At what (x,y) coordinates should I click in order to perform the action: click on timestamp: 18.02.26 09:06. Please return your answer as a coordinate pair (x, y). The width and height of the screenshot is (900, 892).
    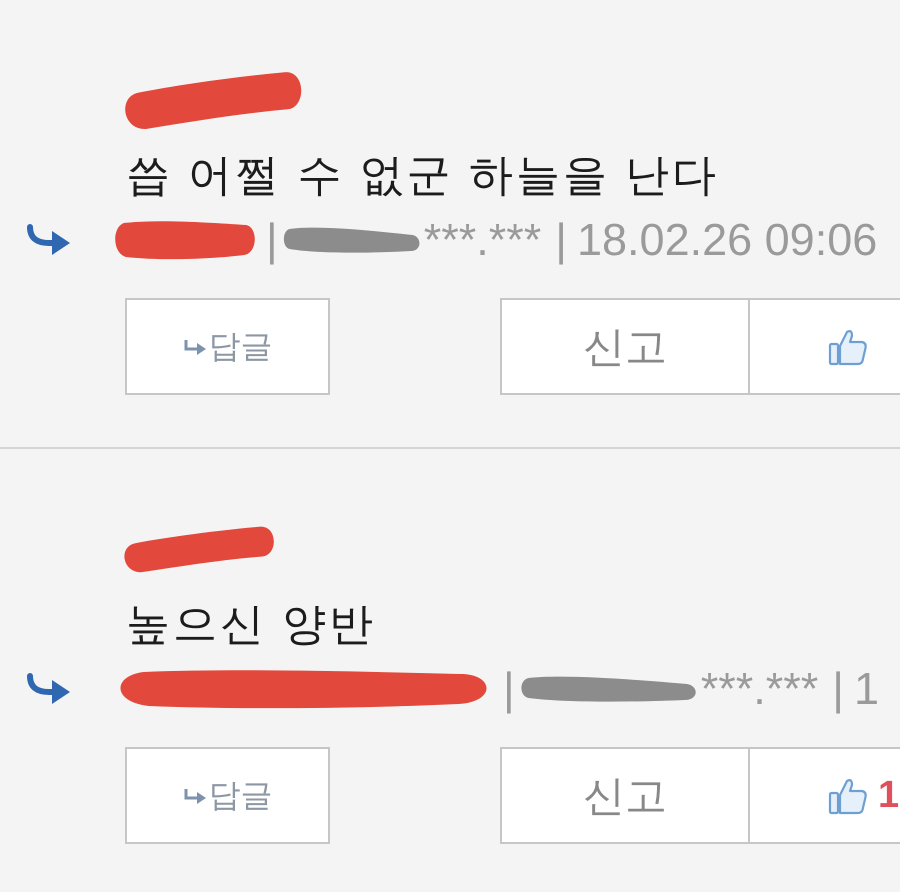
    Looking at the image, I should click on (727, 240).